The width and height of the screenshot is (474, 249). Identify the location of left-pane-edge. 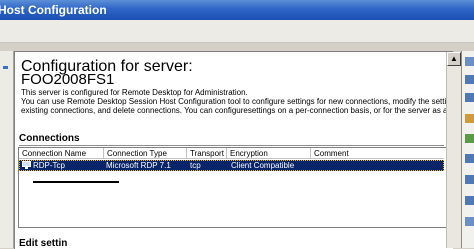
(7, 149).